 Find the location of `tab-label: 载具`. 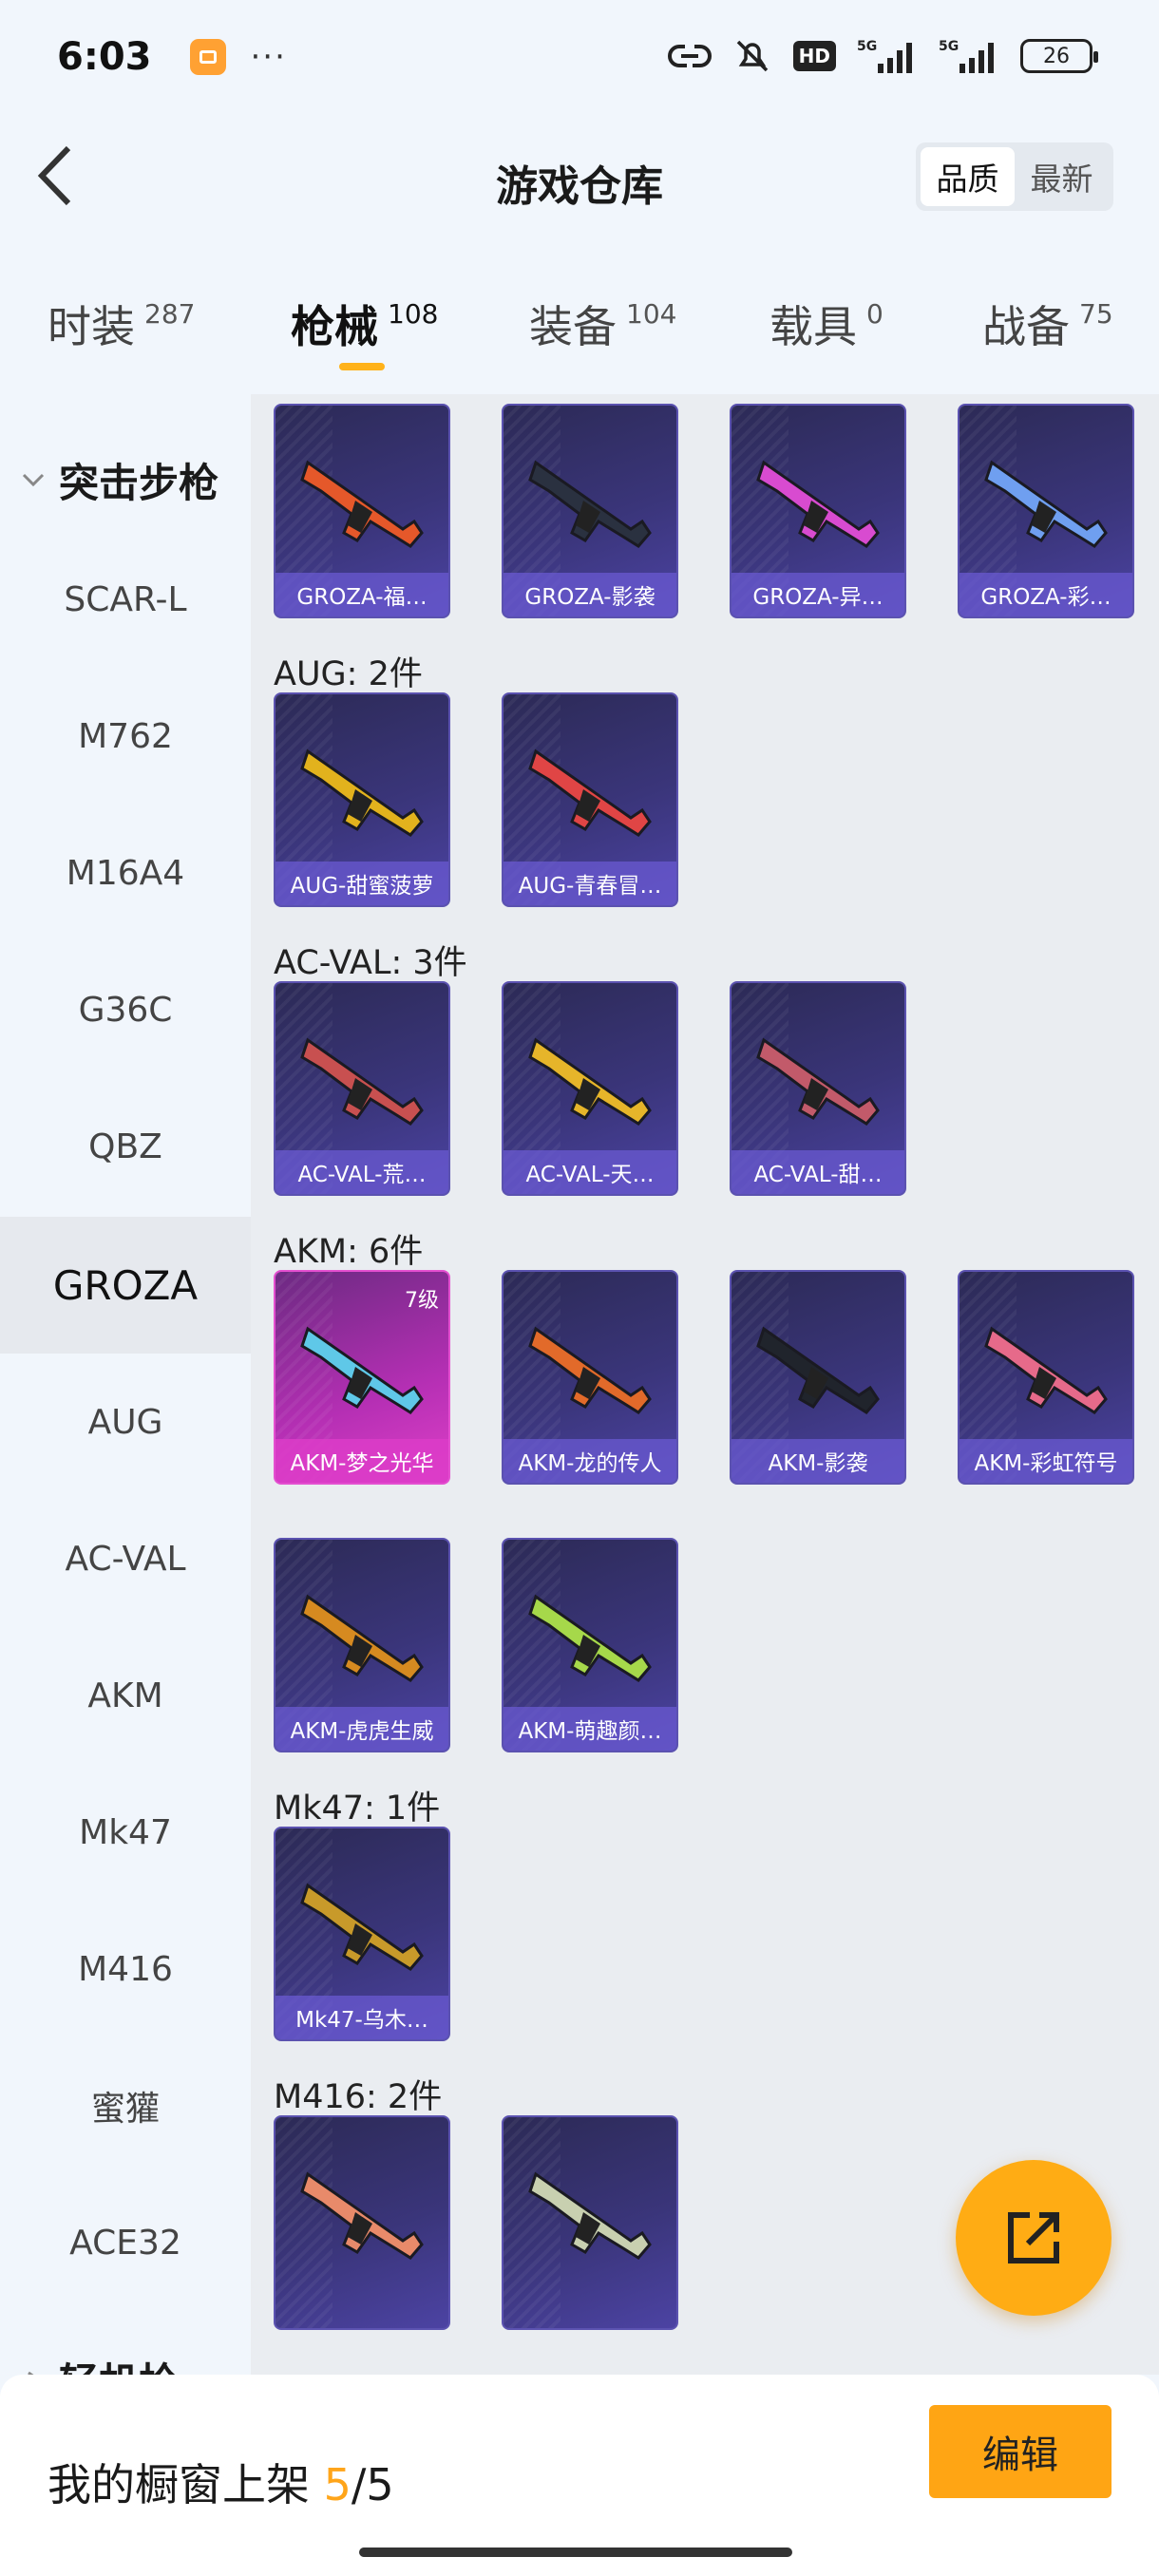

tab-label: 载具 is located at coordinates (813, 326).